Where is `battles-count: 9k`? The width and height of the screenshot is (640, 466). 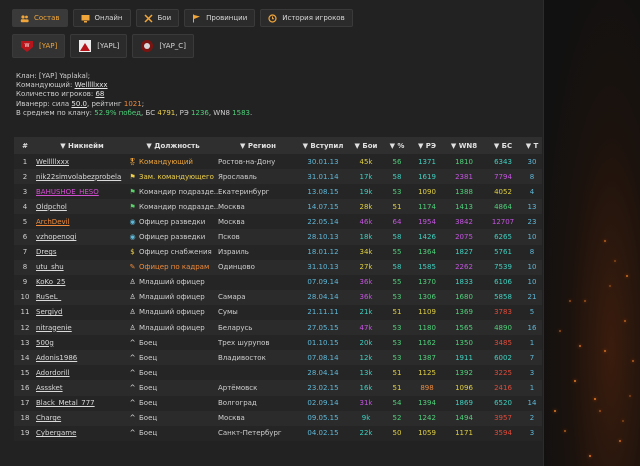 battles-count: 9k is located at coordinates (366, 418).